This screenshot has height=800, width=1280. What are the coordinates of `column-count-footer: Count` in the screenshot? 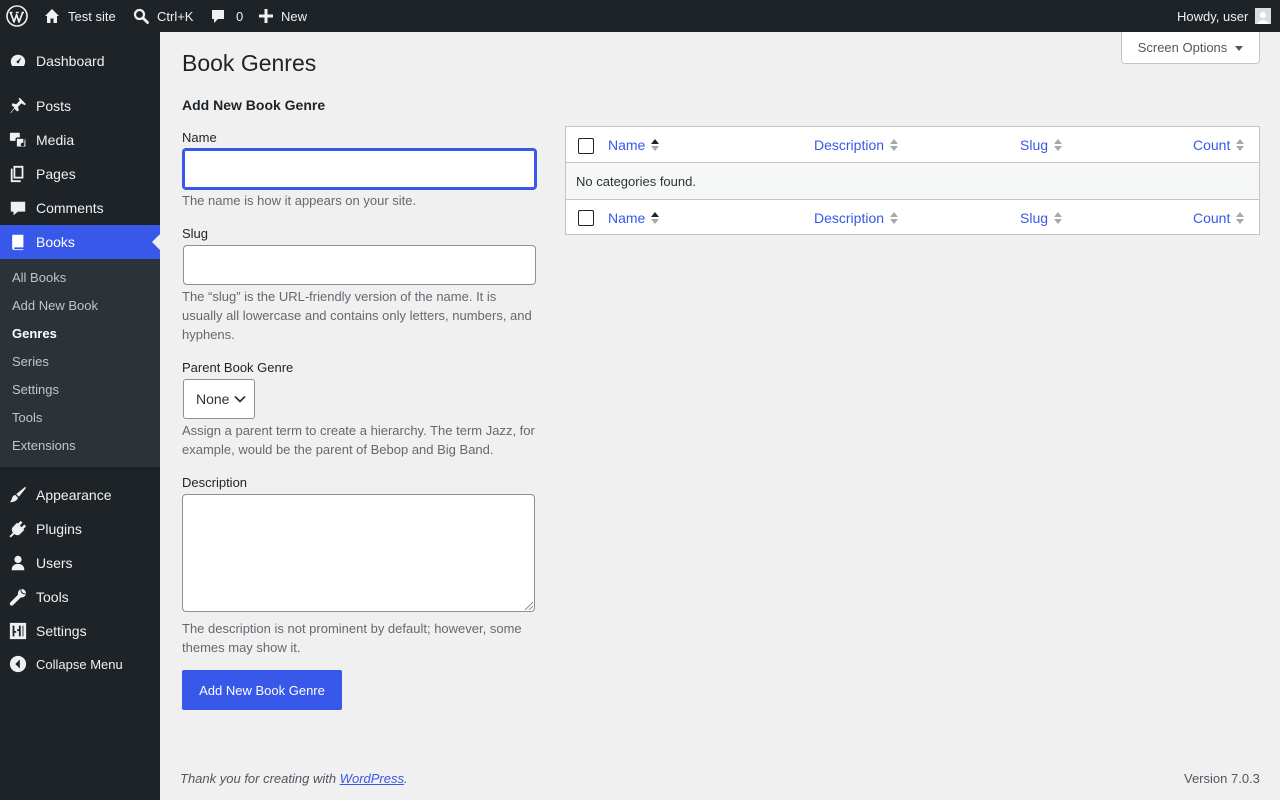 It's located at (1219, 217).